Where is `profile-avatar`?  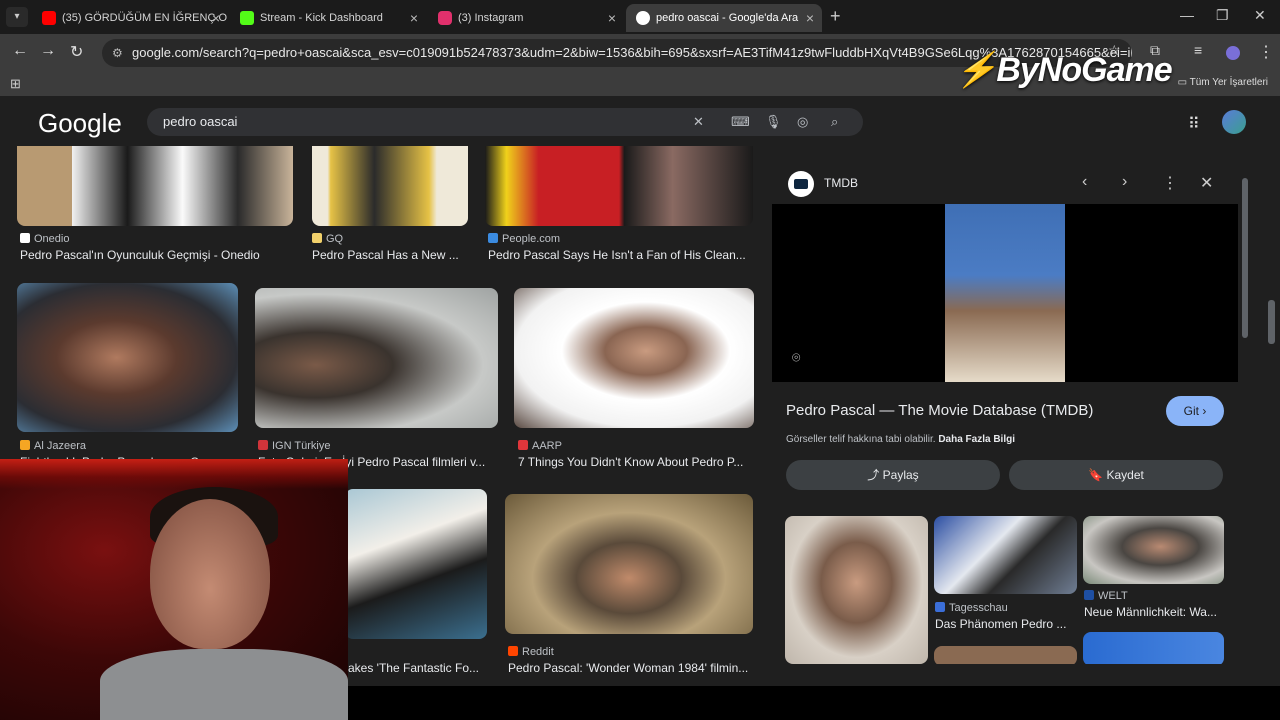 profile-avatar is located at coordinates (1233, 53).